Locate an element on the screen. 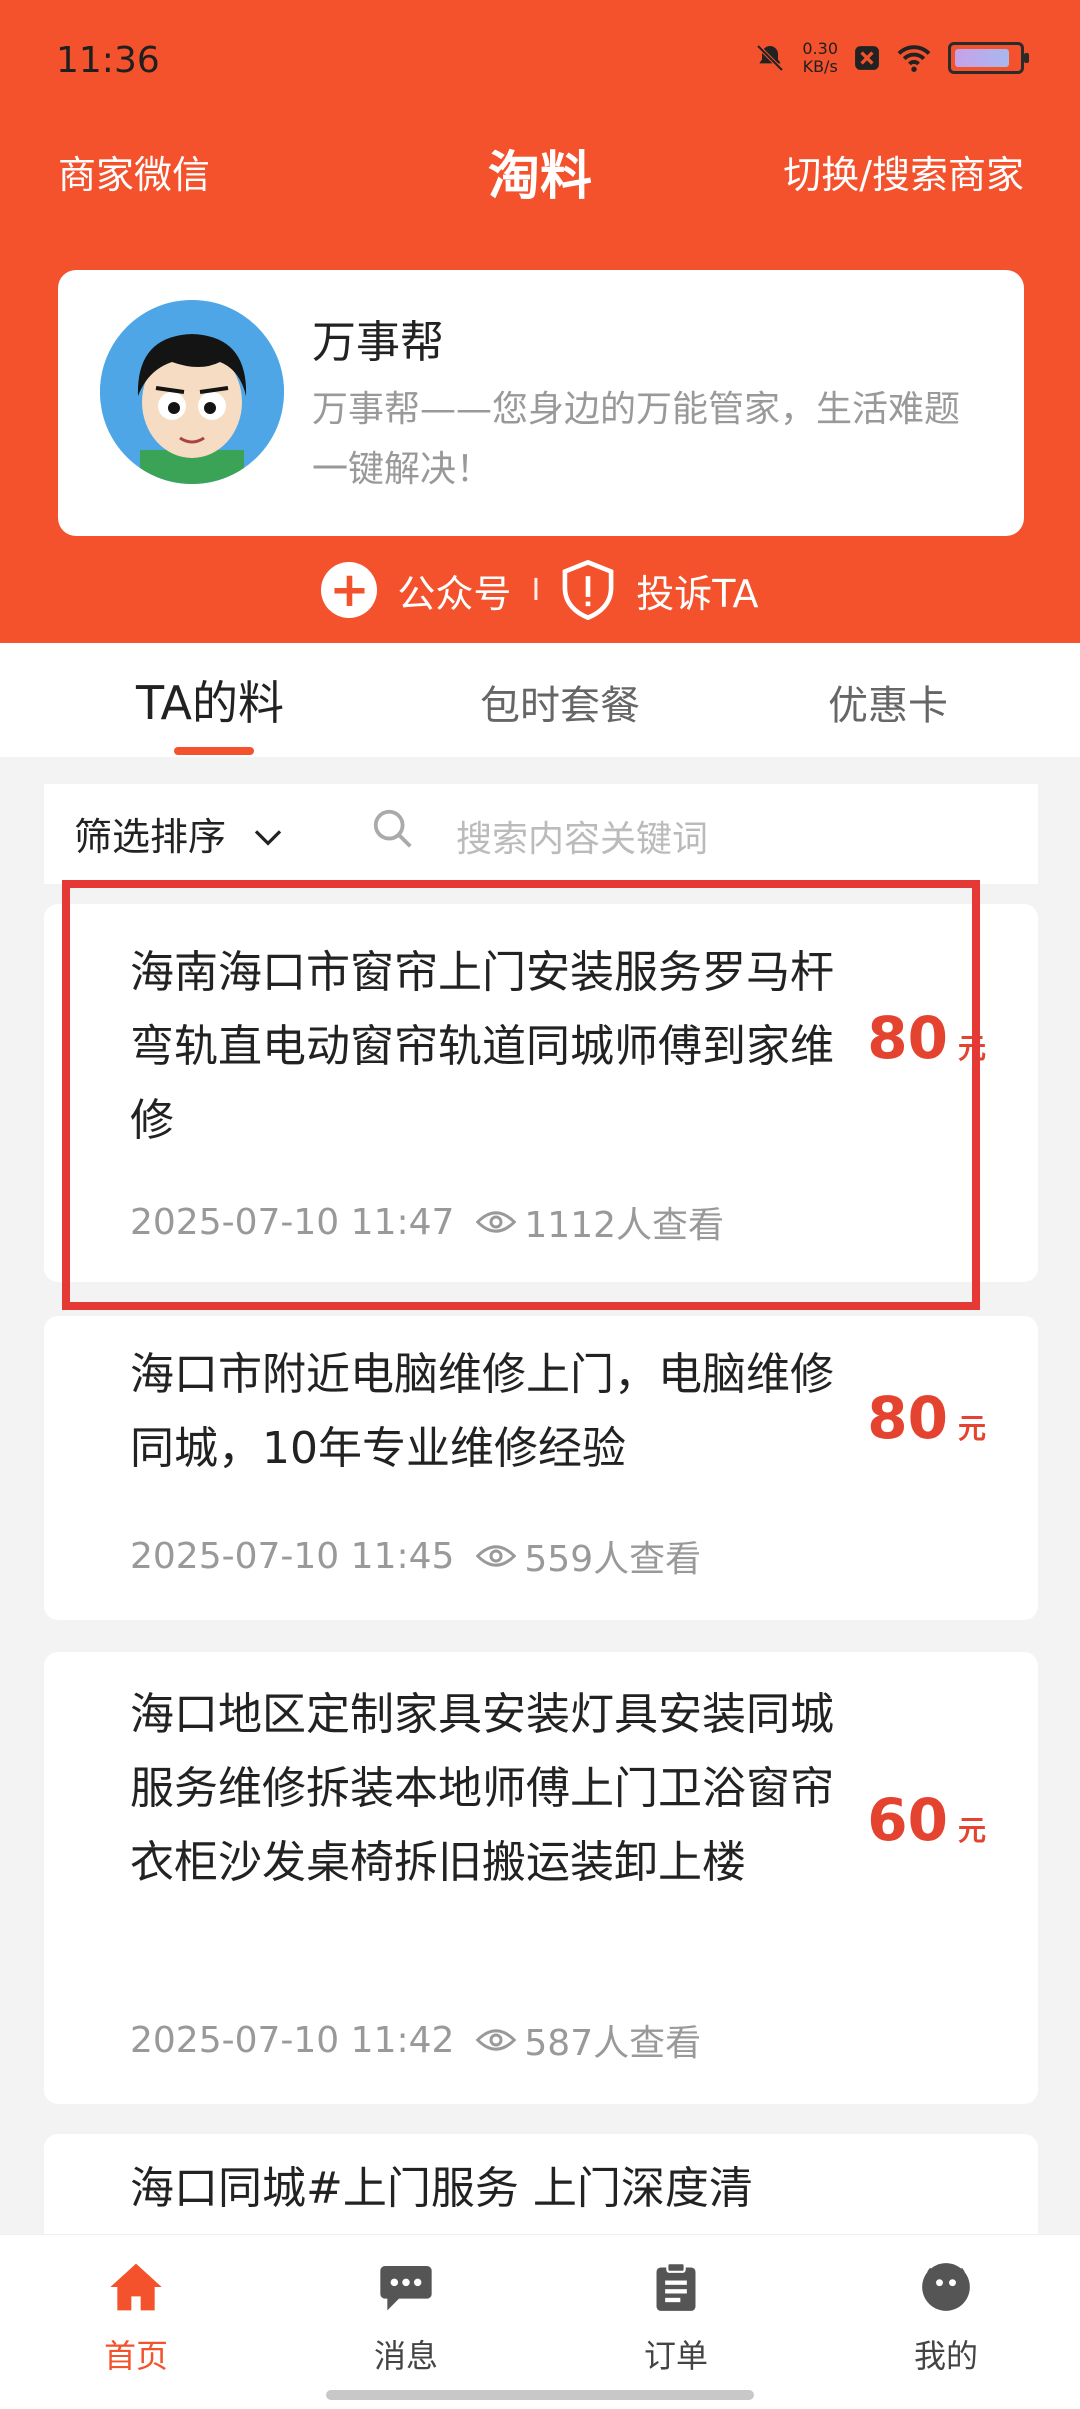 The image size is (1080, 2409). active-tab-indicator is located at coordinates (214, 751).